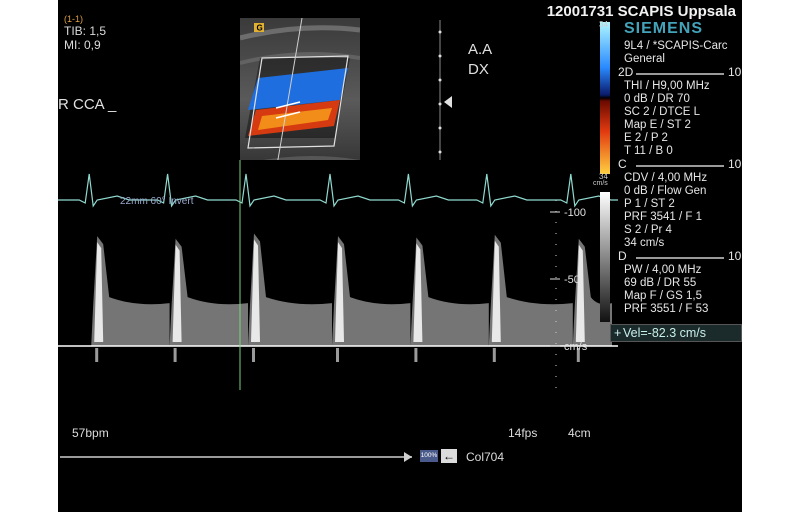 The width and height of the screenshot is (800, 512). What do you see at coordinates (300, 100) in the screenshot?
I see `bmode-image: G` at bounding box center [300, 100].